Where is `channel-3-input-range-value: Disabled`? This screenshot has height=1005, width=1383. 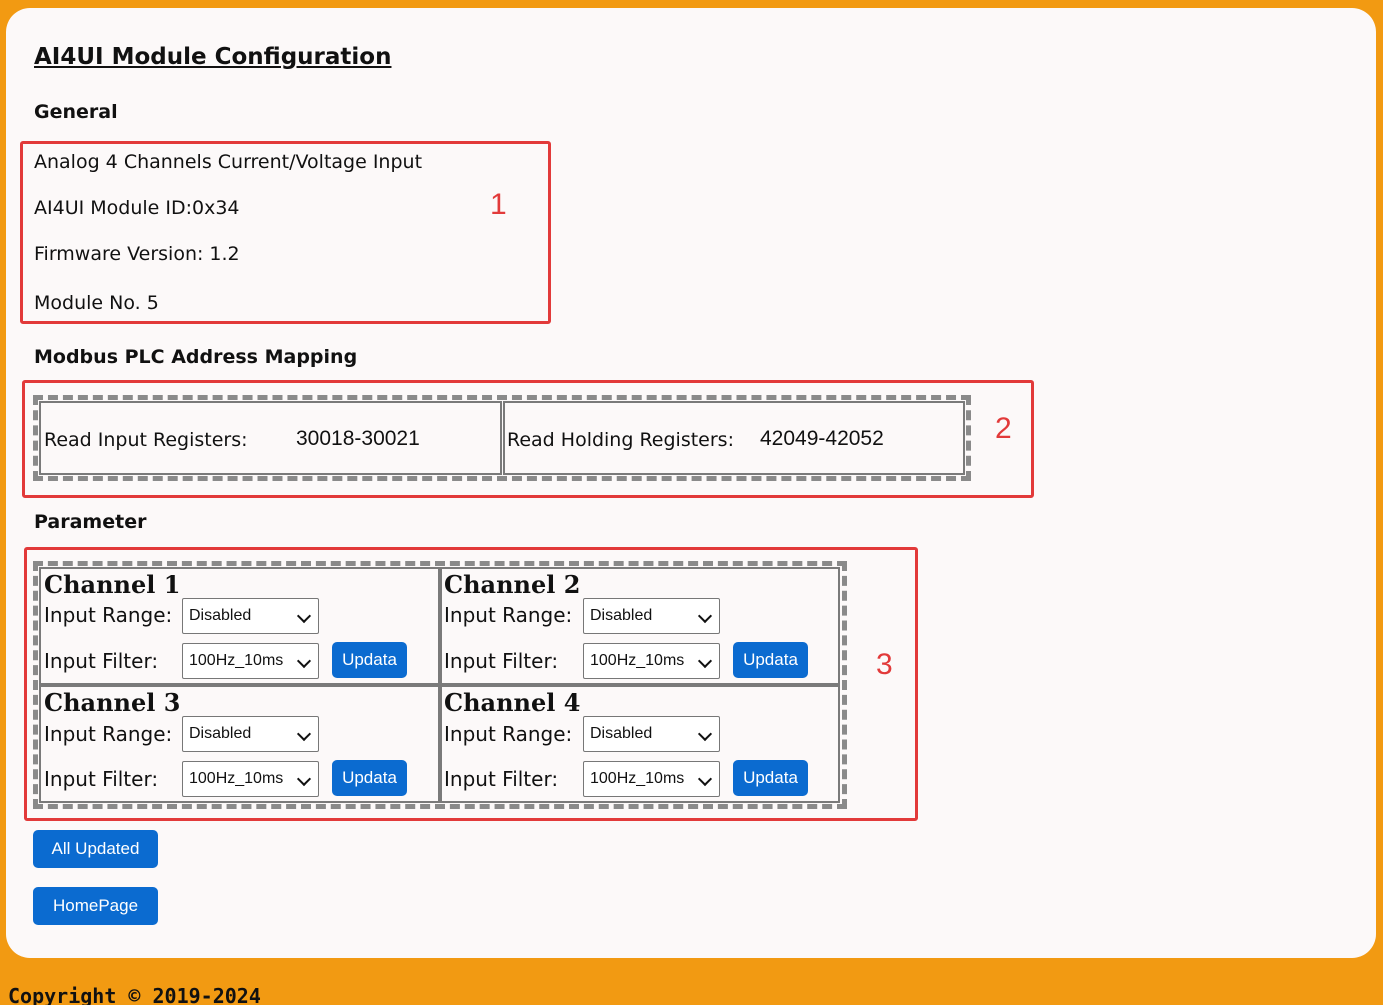
channel-3-input-range-value: Disabled is located at coordinates (220, 733).